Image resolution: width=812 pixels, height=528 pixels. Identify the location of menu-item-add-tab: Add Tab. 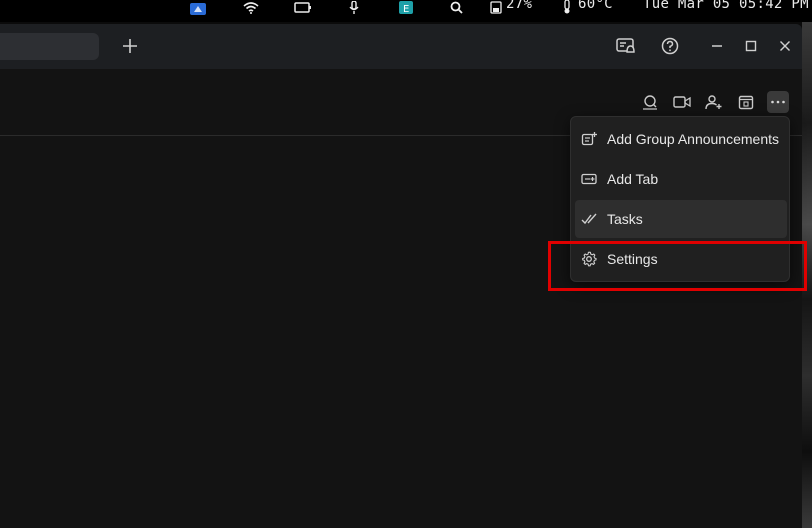
(681, 179).